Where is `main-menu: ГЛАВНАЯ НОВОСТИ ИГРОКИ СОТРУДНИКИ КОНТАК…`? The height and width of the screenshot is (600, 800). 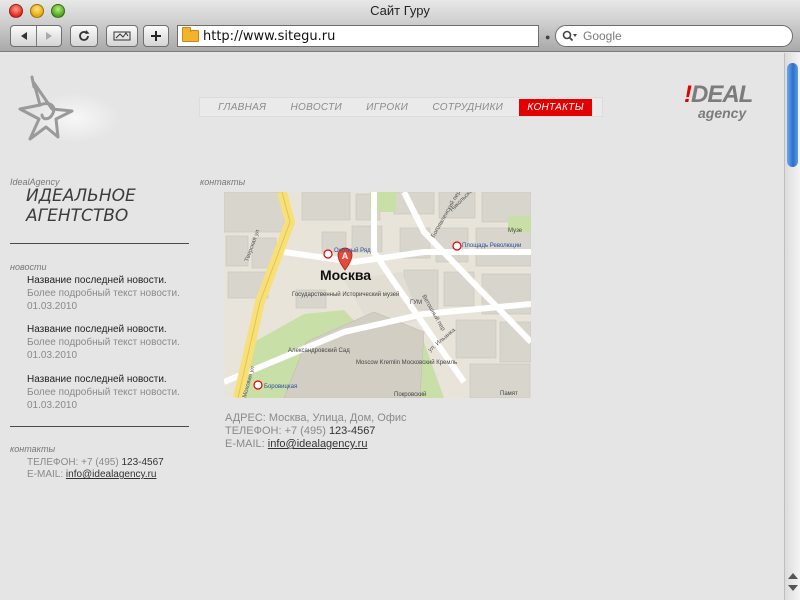 main-menu: ГЛАВНАЯ НОВОСТИ ИГРОКИ СОТРУДНИКИ КОНТАК… is located at coordinates (401, 107).